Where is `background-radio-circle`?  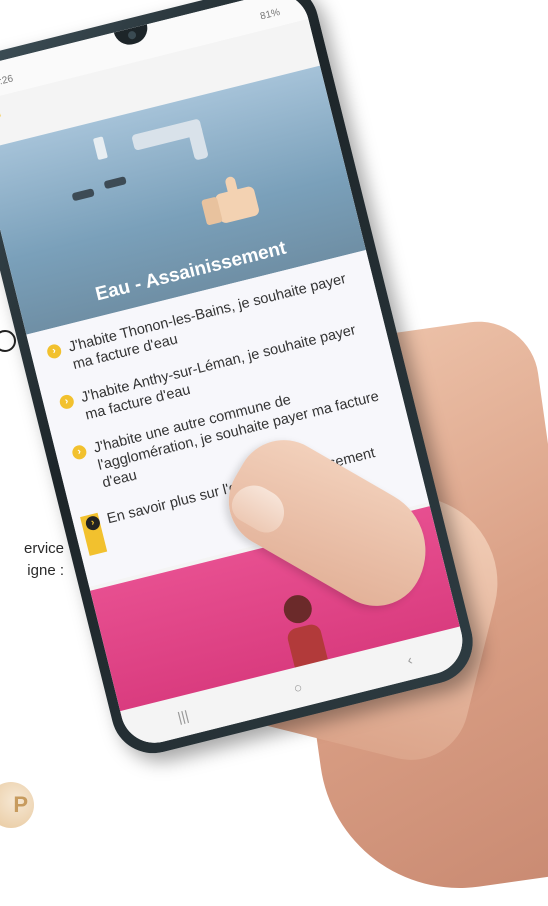 background-radio-circle is located at coordinates (8, 341).